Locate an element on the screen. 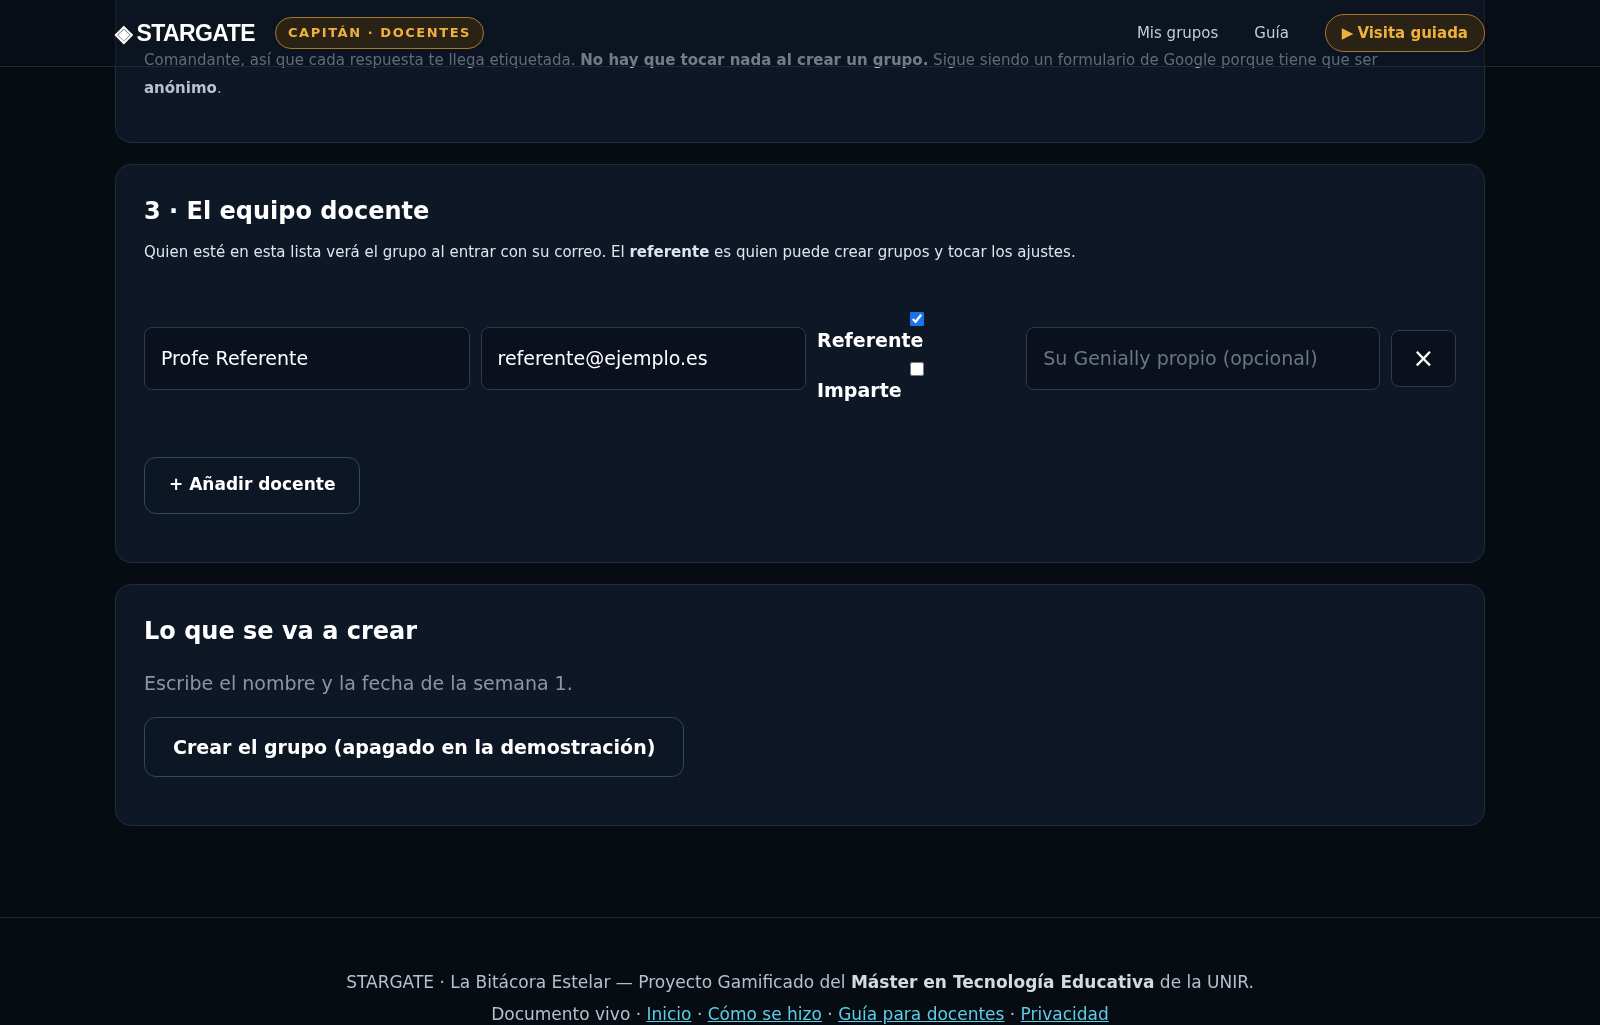 This screenshot has width=1600, height=1025. remove-button: × is located at coordinates (1423, 358).